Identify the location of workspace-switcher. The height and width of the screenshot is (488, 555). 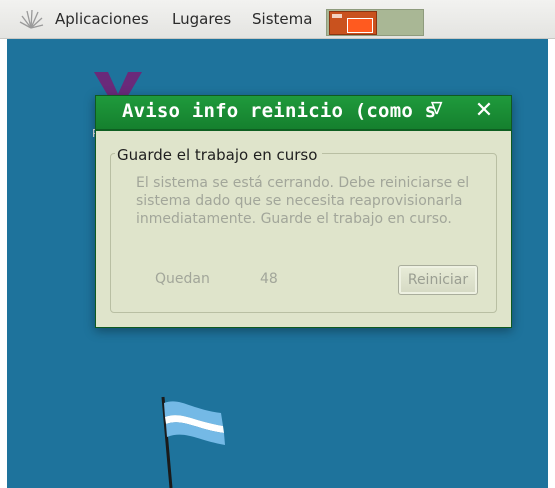
(375, 22).